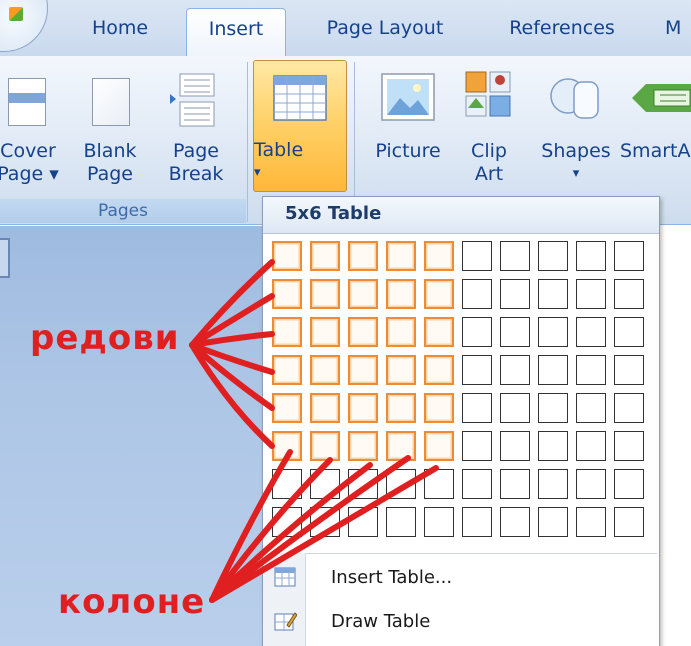 The height and width of the screenshot is (646, 691). What do you see at coordinates (110, 127) in the screenshot?
I see `blank-page-button: Blank Page` at bounding box center [110, 127].